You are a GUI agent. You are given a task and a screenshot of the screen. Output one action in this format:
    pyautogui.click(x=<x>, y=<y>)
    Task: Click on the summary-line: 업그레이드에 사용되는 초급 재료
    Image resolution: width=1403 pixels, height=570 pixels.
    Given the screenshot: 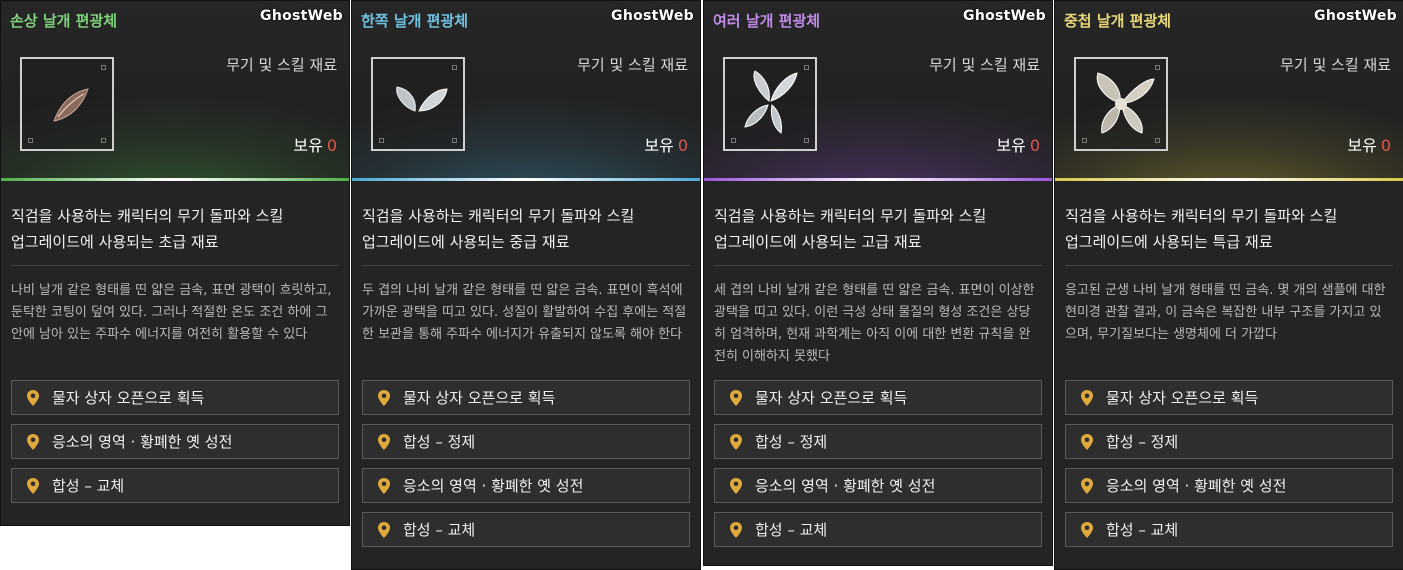 What is the action you would take?
    pyautogui.click(x=115, y=242)
    